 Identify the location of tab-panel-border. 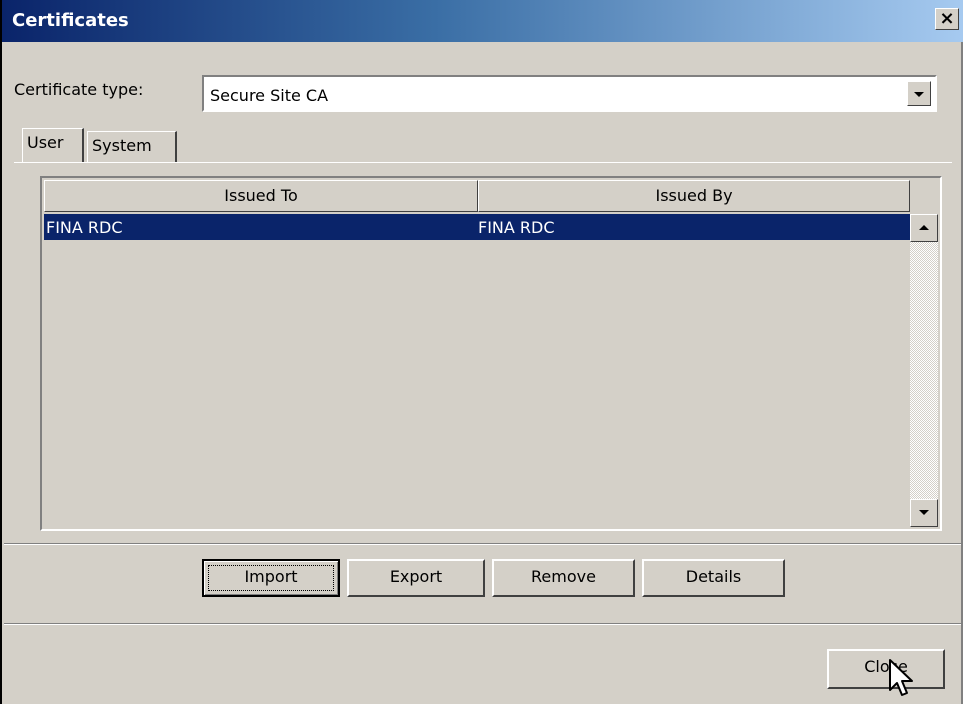
(483, 162).